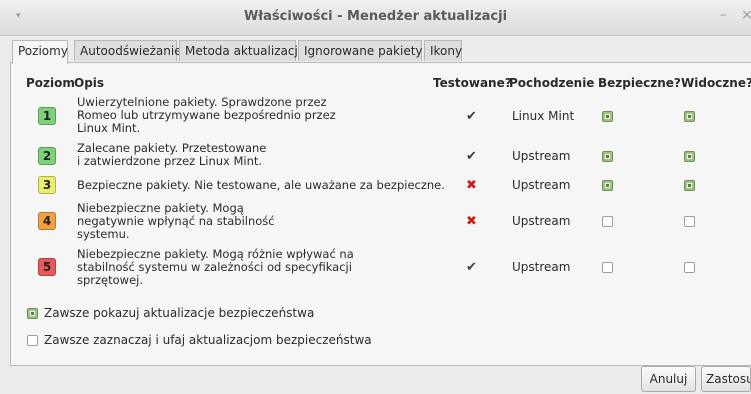  Describe the element at coordinates (47, 221) in the screenshot. I see `level-badge: 4` at that location.